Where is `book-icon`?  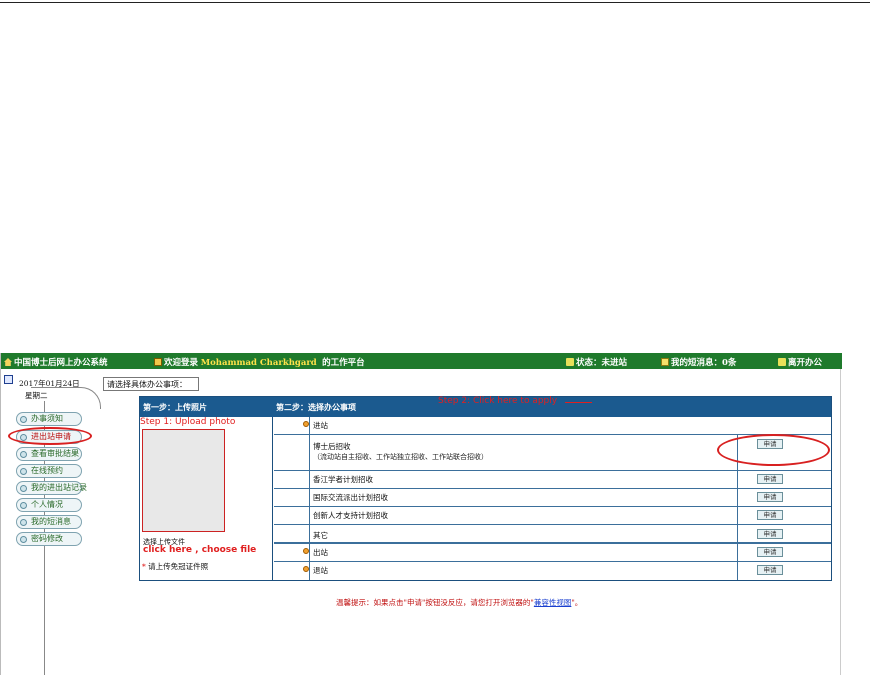 book-icon is located at coordinates (158, 362).